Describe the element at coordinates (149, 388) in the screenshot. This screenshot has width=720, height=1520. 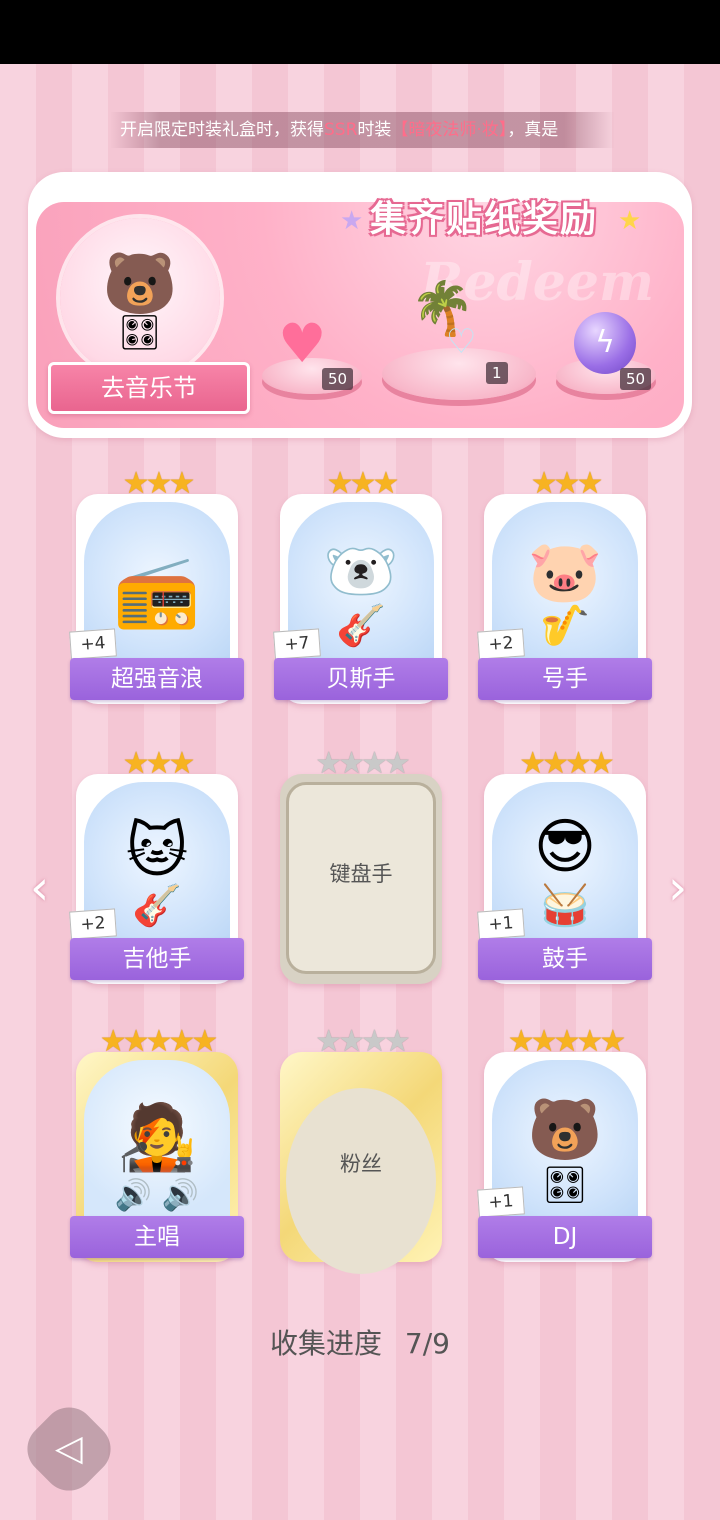
I see `go-music-festival-button: 去音乐节` at that location.